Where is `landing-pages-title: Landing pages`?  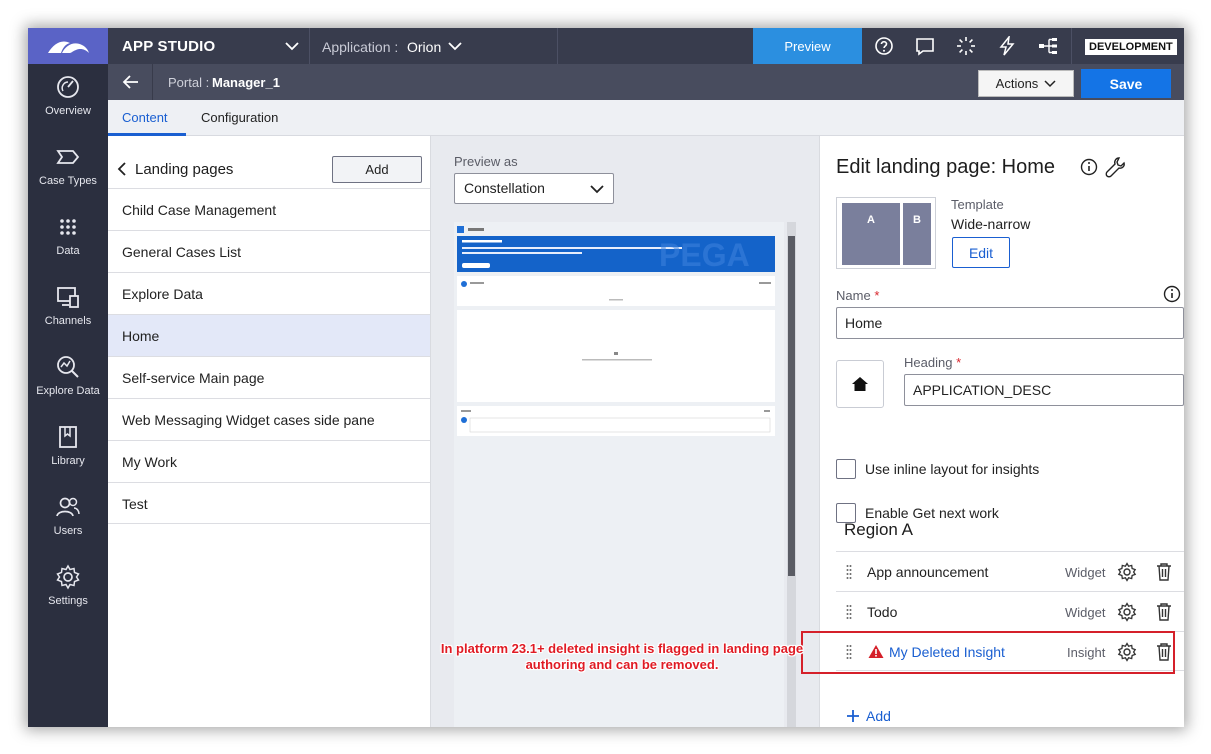
landing-pages-title: Landing pages is located at coordinates (184, 169).